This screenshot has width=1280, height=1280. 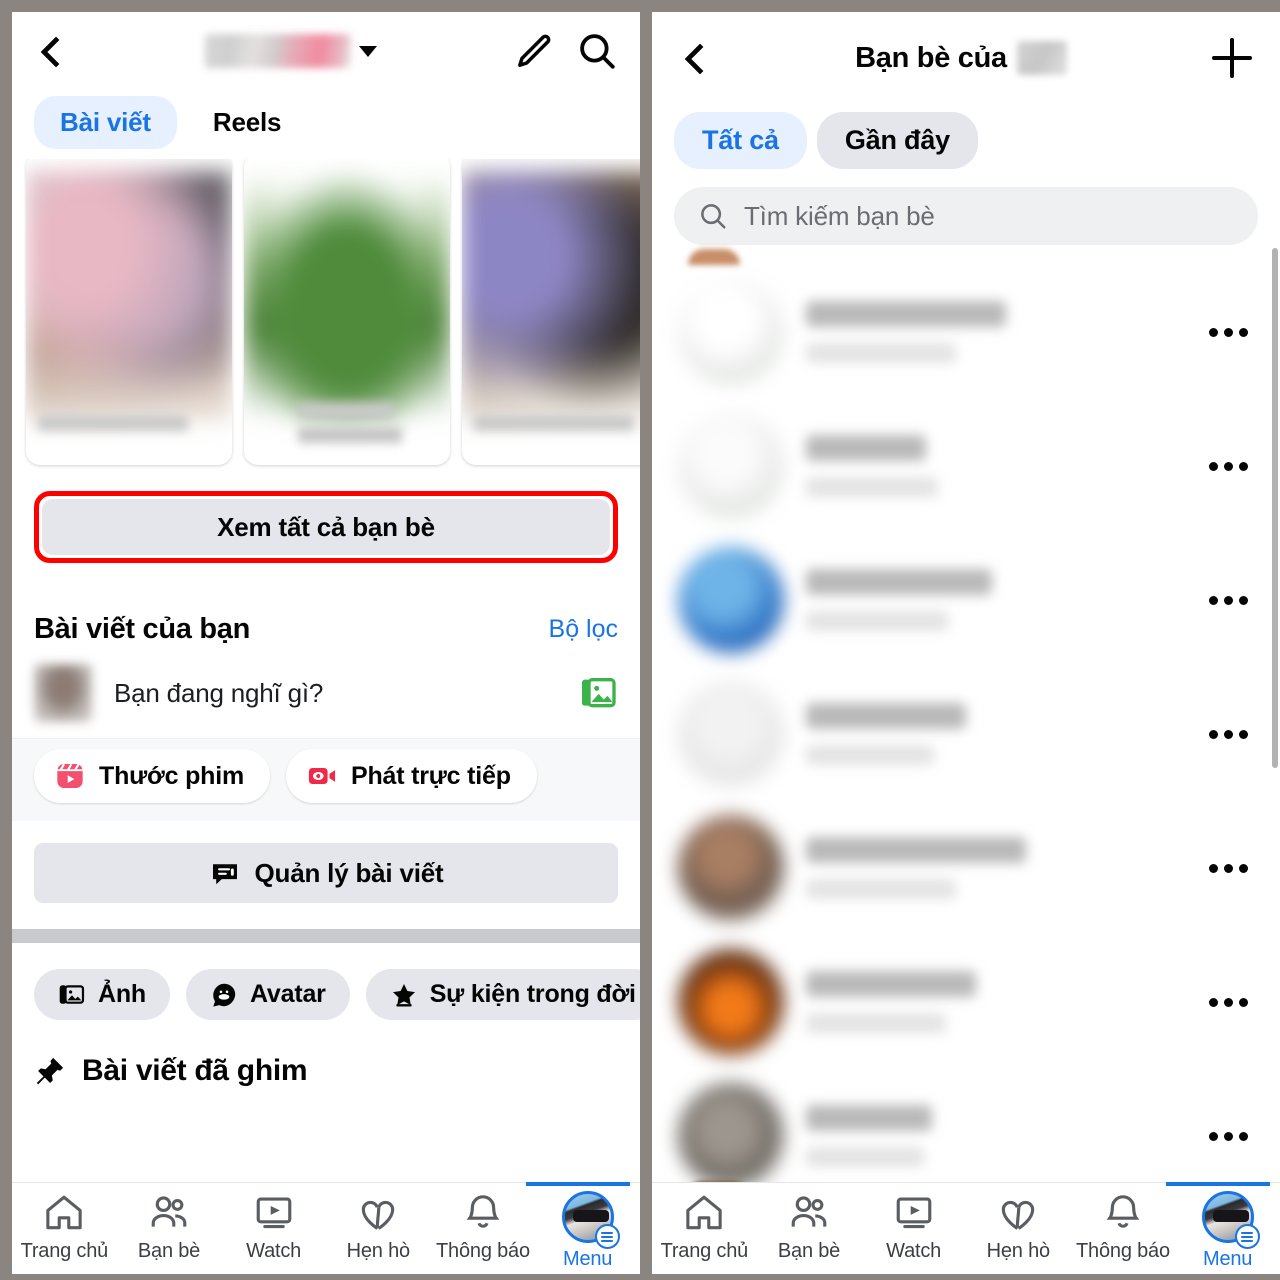 What do you see at coordinates (322, 776) in the screenshot?
I see `live-video-icon` at bounding box center [322, 776].